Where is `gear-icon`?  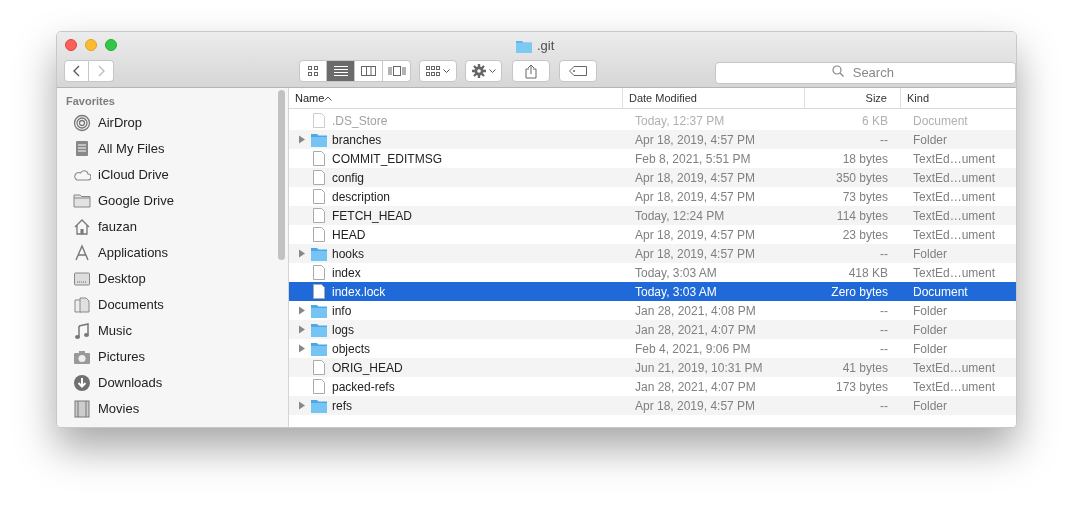
gear-icon is located at coordinates (478, 71).